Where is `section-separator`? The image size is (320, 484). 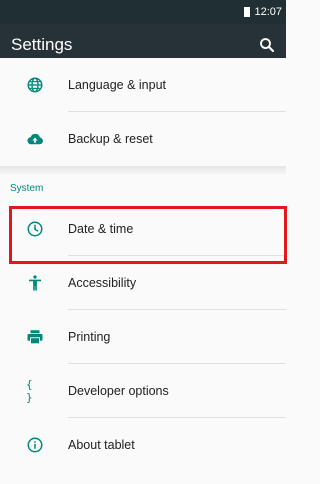 section-separator is located at coordinates (143, 170).